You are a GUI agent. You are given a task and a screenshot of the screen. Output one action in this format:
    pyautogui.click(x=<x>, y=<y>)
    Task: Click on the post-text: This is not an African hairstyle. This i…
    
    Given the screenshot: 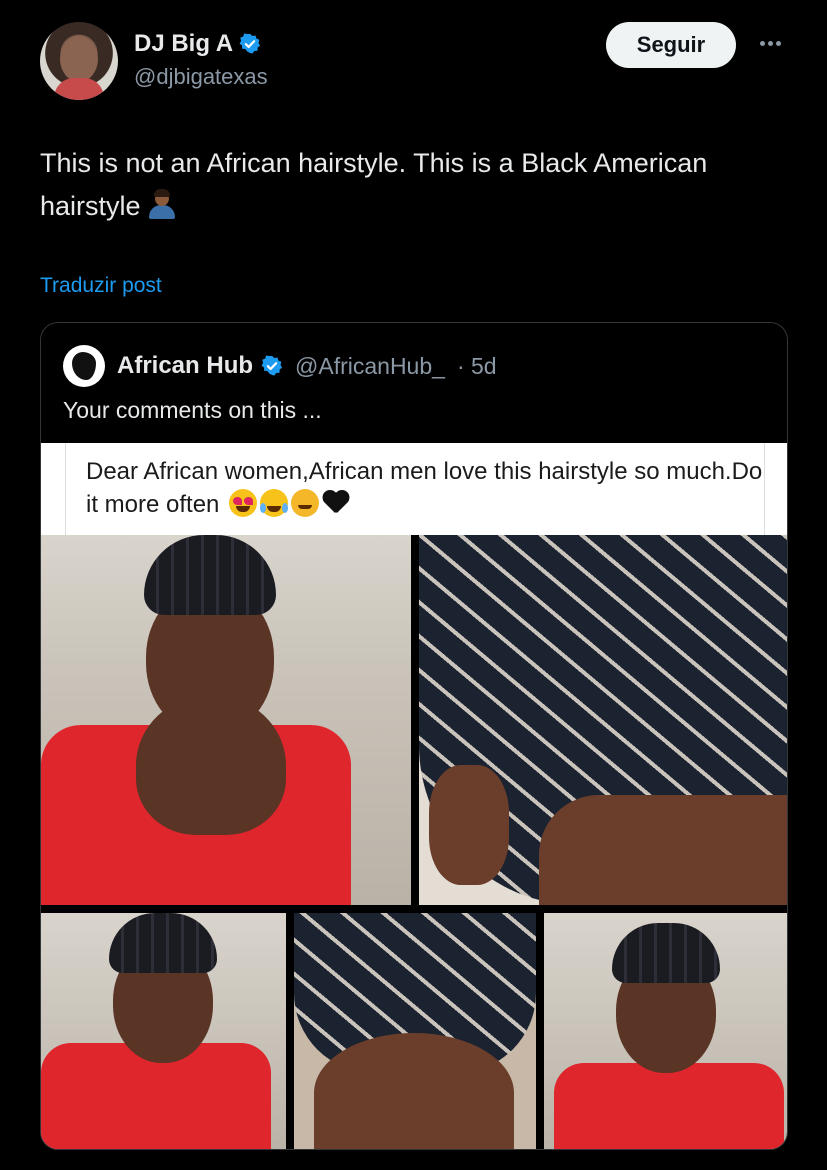 What is the action you would take?
    pyautogui.click(x=420, y=185)
    